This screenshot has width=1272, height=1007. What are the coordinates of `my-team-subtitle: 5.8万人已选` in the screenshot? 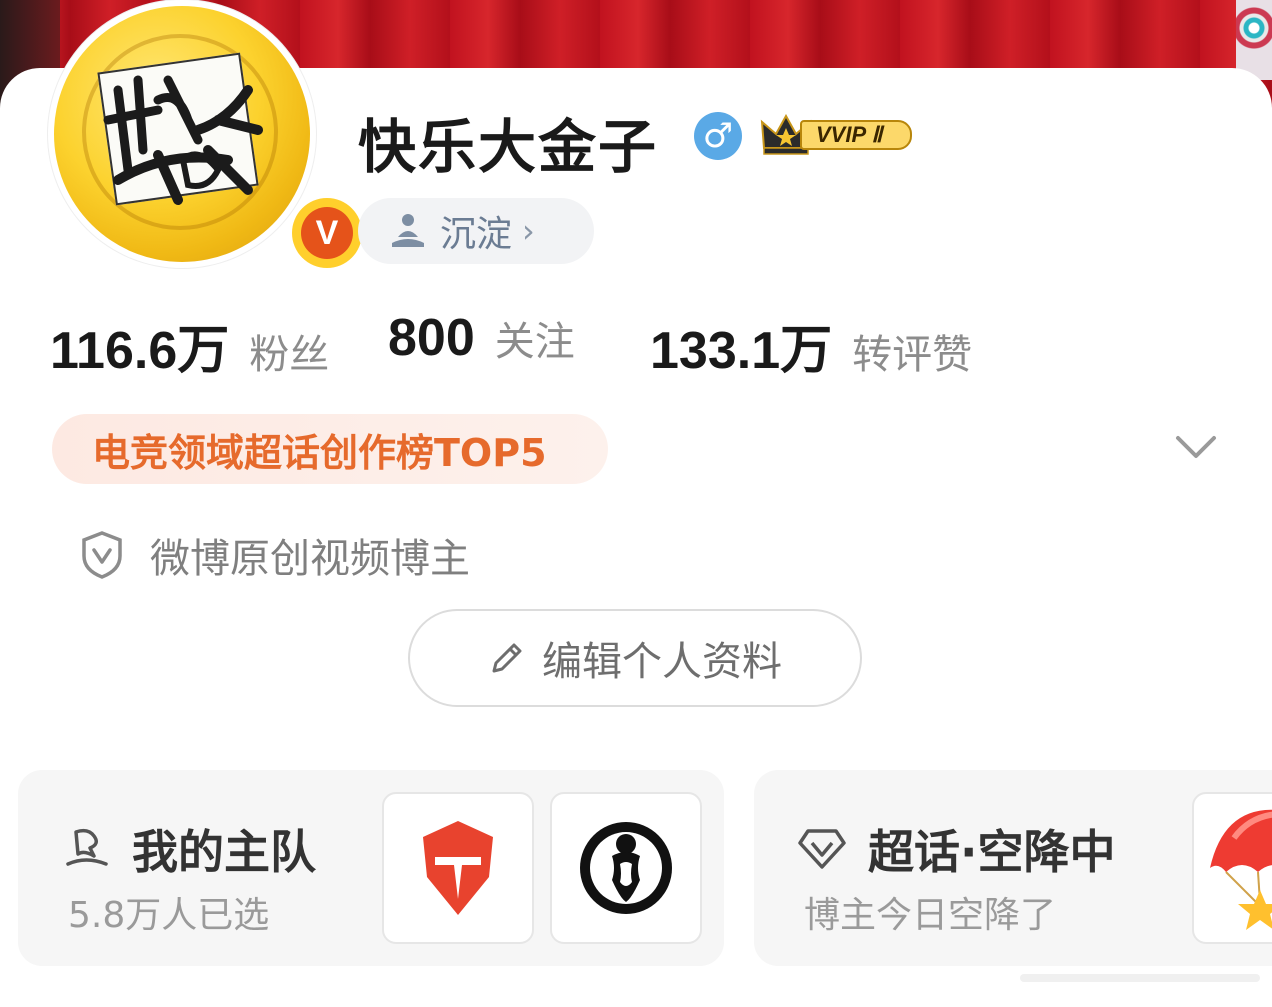 It's located at (169, 915).